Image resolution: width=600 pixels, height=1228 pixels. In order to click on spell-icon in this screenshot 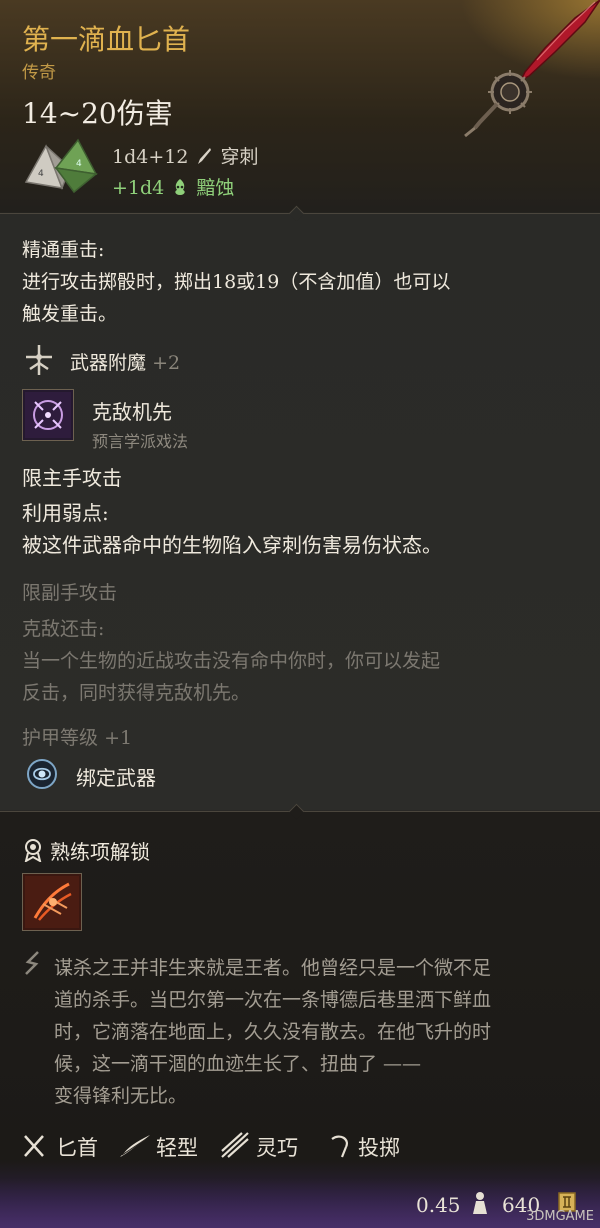, I will do `click(48, 415)`.